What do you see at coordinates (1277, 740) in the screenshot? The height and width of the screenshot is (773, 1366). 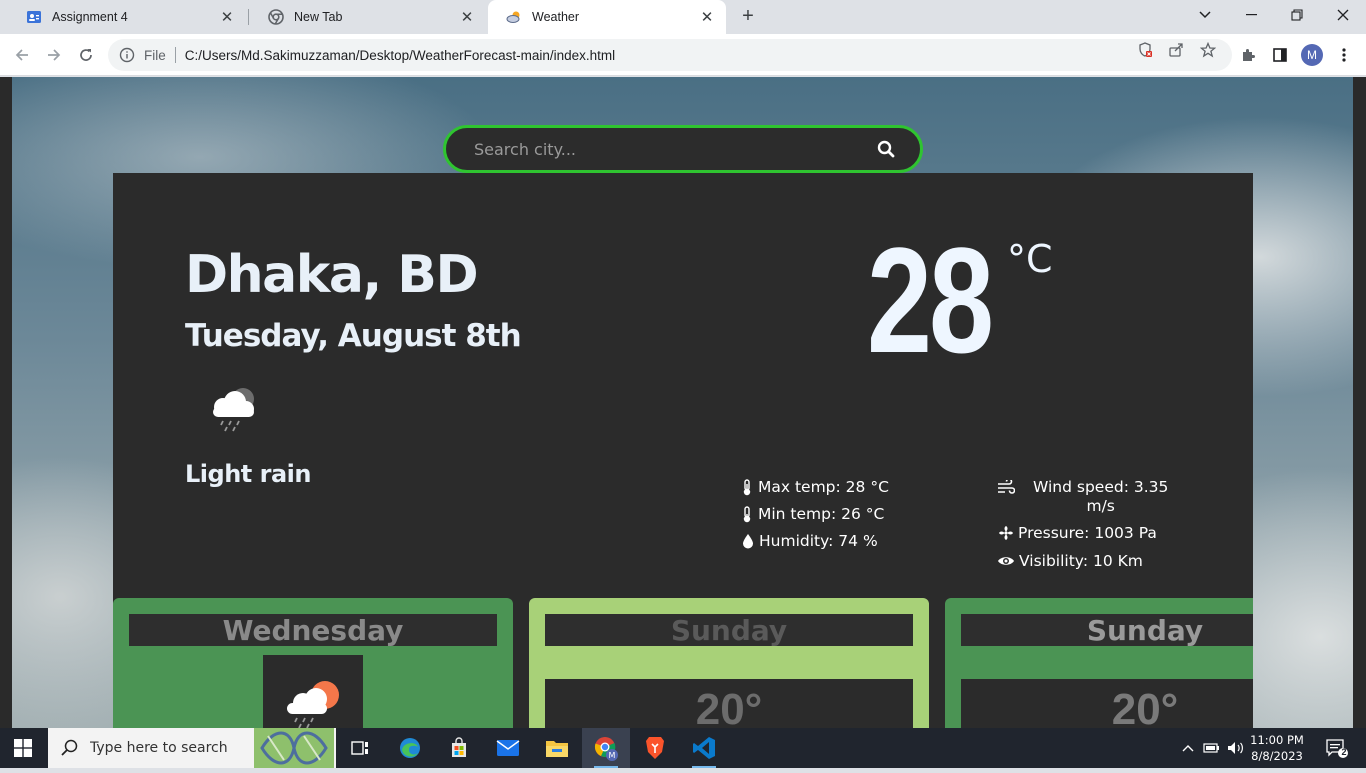 I see `clock-time: 11:00 PM` at bounding box center [1277, 740].